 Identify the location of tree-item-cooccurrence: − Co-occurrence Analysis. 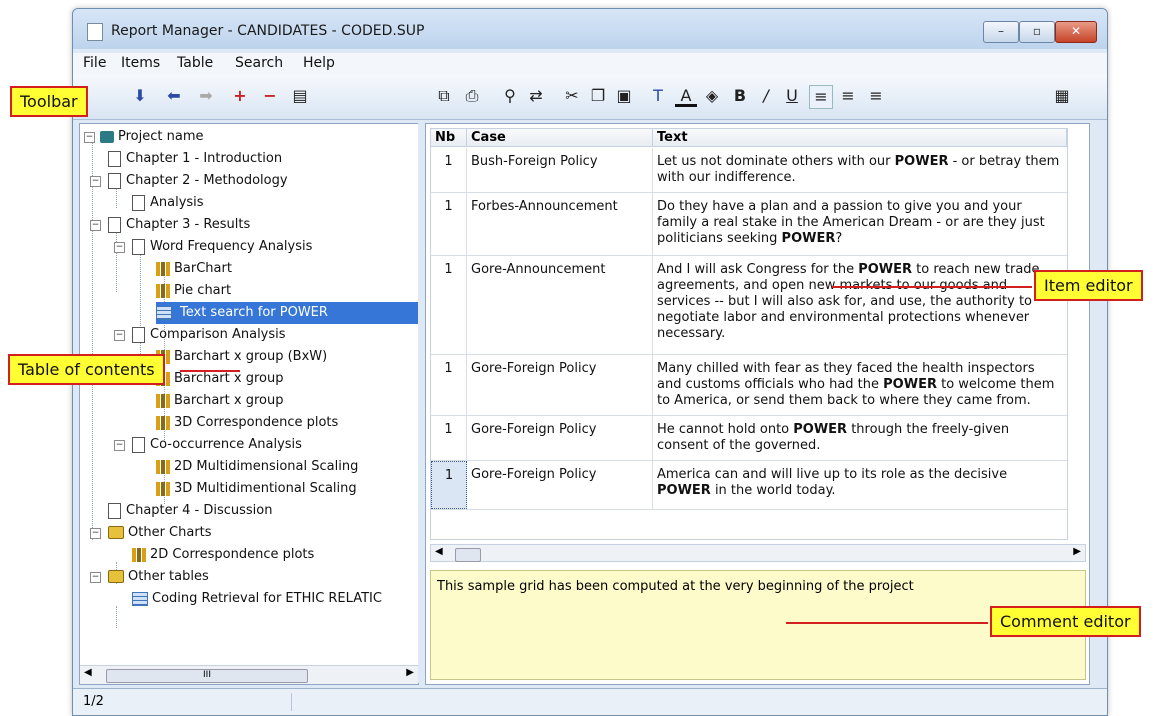
(208, 445).